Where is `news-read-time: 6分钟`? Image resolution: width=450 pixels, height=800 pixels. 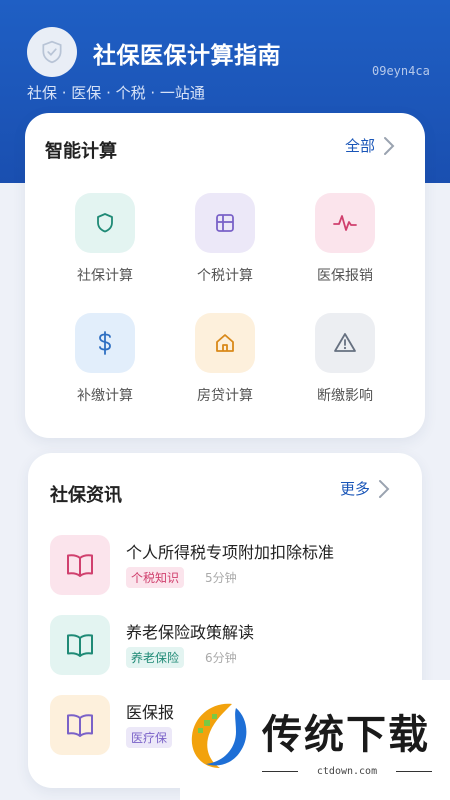
news-read-time: 6分钟 is located at coordinates (221, 658).